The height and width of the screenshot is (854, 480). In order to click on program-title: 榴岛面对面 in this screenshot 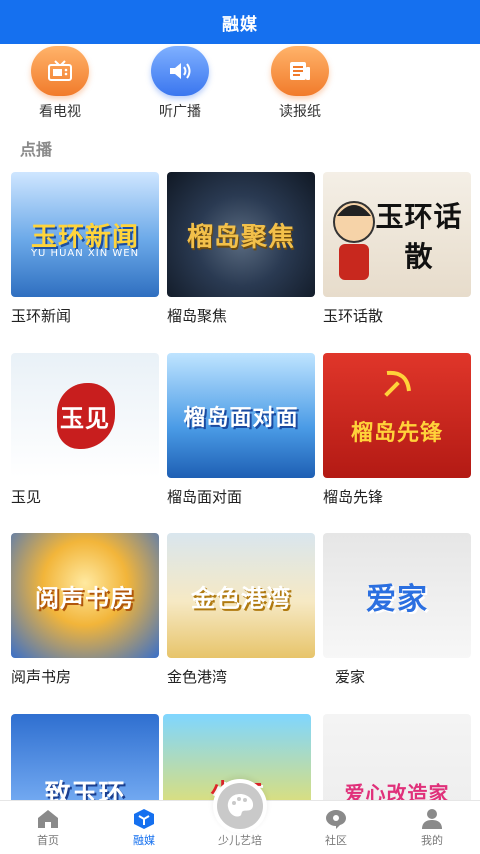, I will do `click(205, 497)`.